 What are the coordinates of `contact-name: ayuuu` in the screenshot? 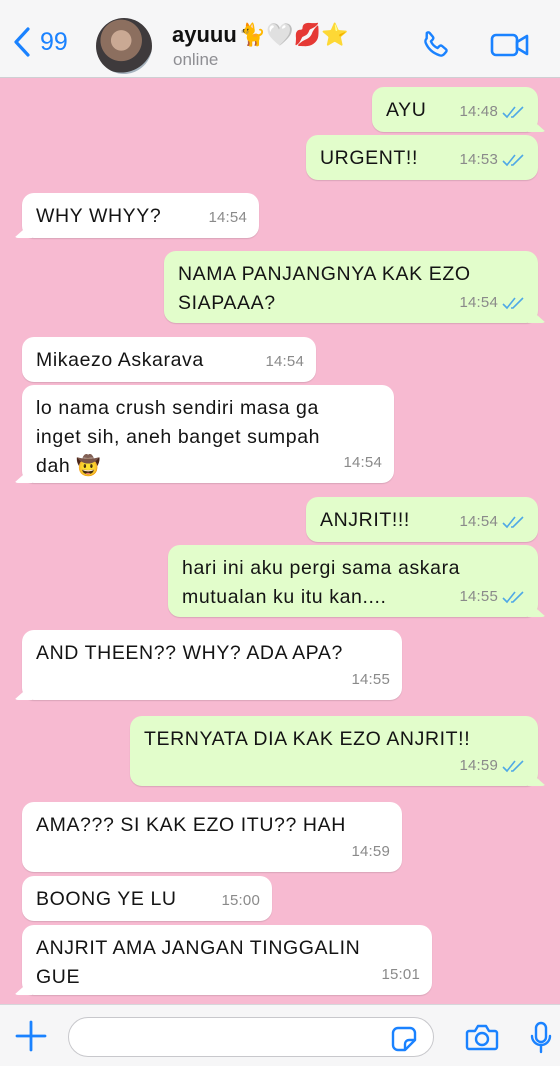 It's located at (204, 34).